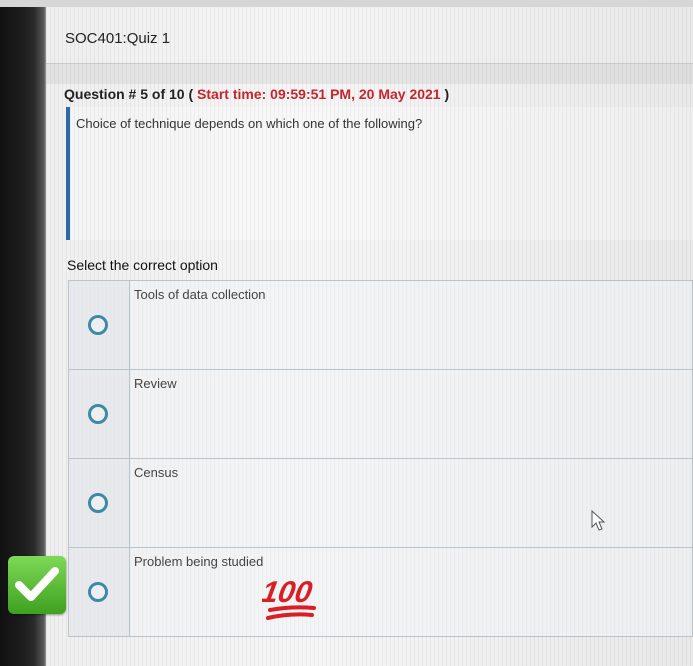 The width and height of the screenshot is (693, 666). What do you see at coordinates (131, 94) in the screenshot?
I see `question-number: Question # 5 of 10 (` at bounding box center [131, 94].